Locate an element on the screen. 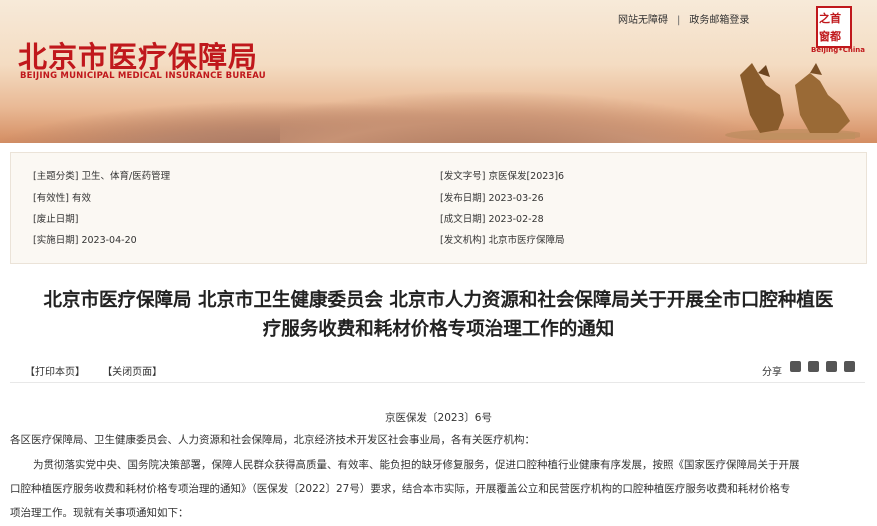  info-issuer: [发文机构] 北京市医疗保障局 is located at coordinates (502, 239).